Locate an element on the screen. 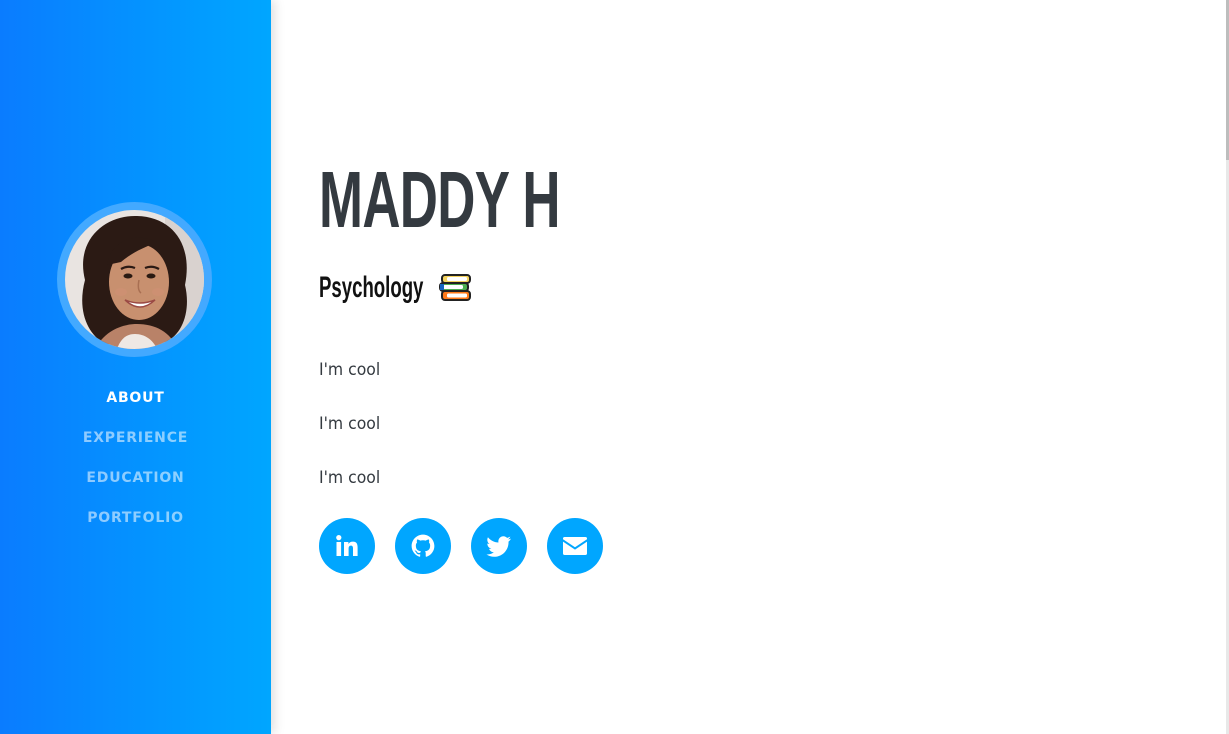 Image resolution: width=1229 pixels, height=734 pixels. avatar-ring is located at coordinates (134, 279).